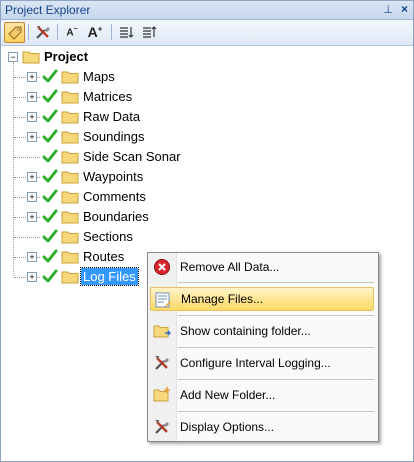 Image resolution: width=414 pixels, height=462 pixels. I want to click on menu-icon-gutter, so click(162, 347).